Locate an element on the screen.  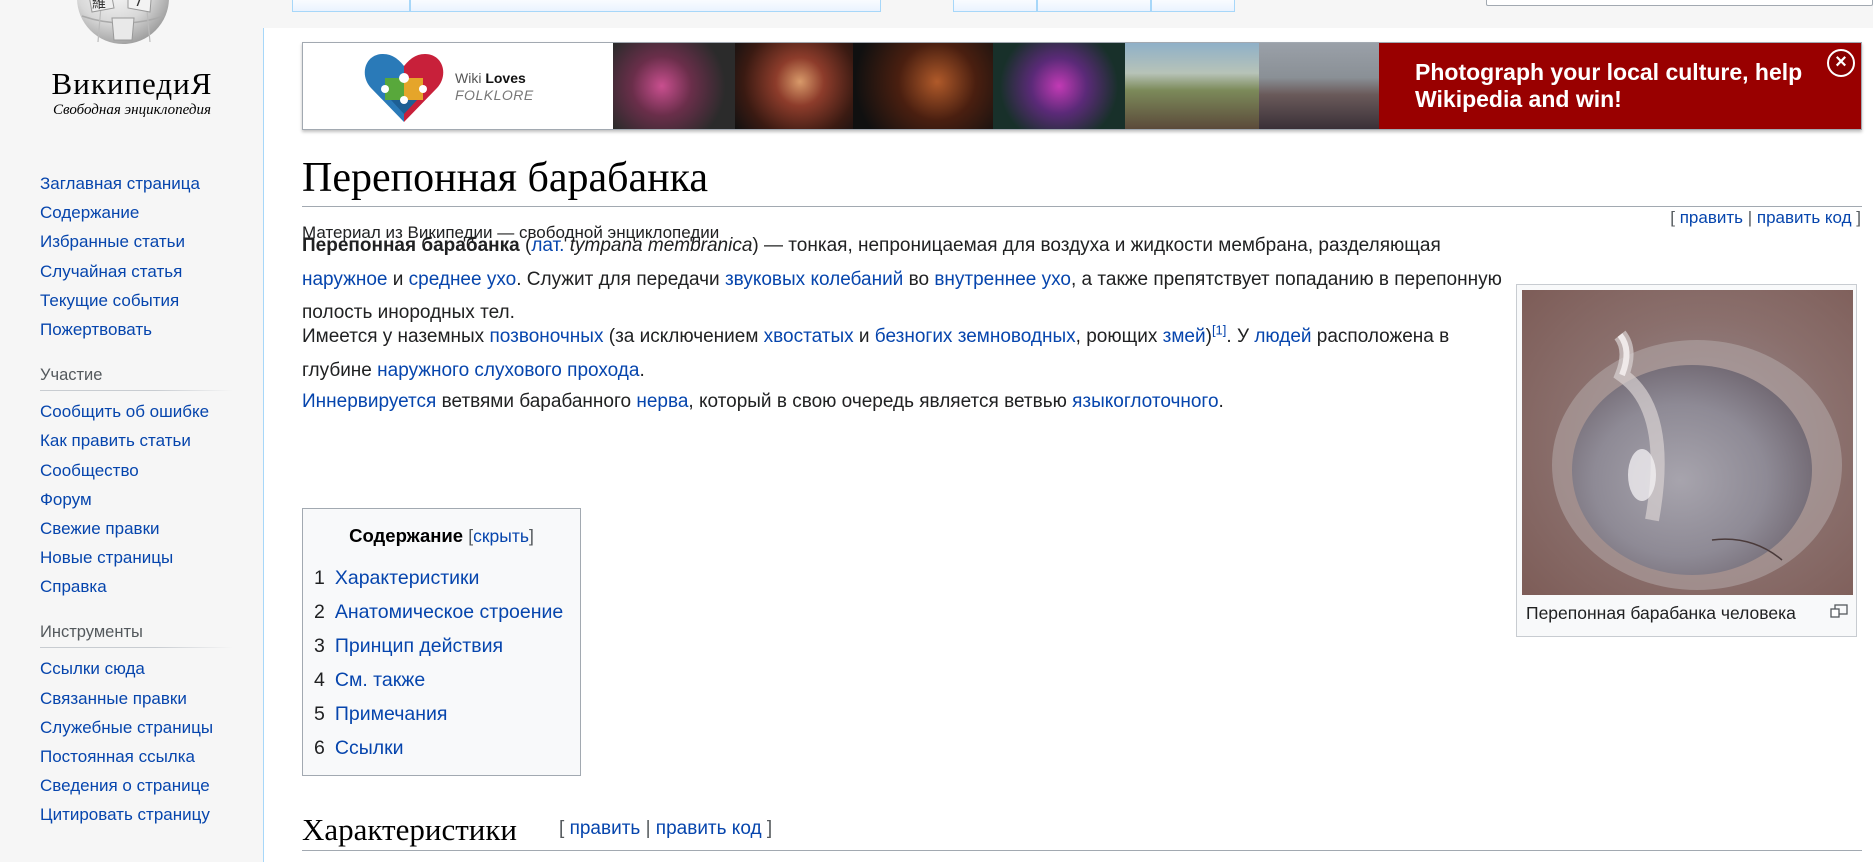
section-edit-link: править is located at coordinates (605, 828).